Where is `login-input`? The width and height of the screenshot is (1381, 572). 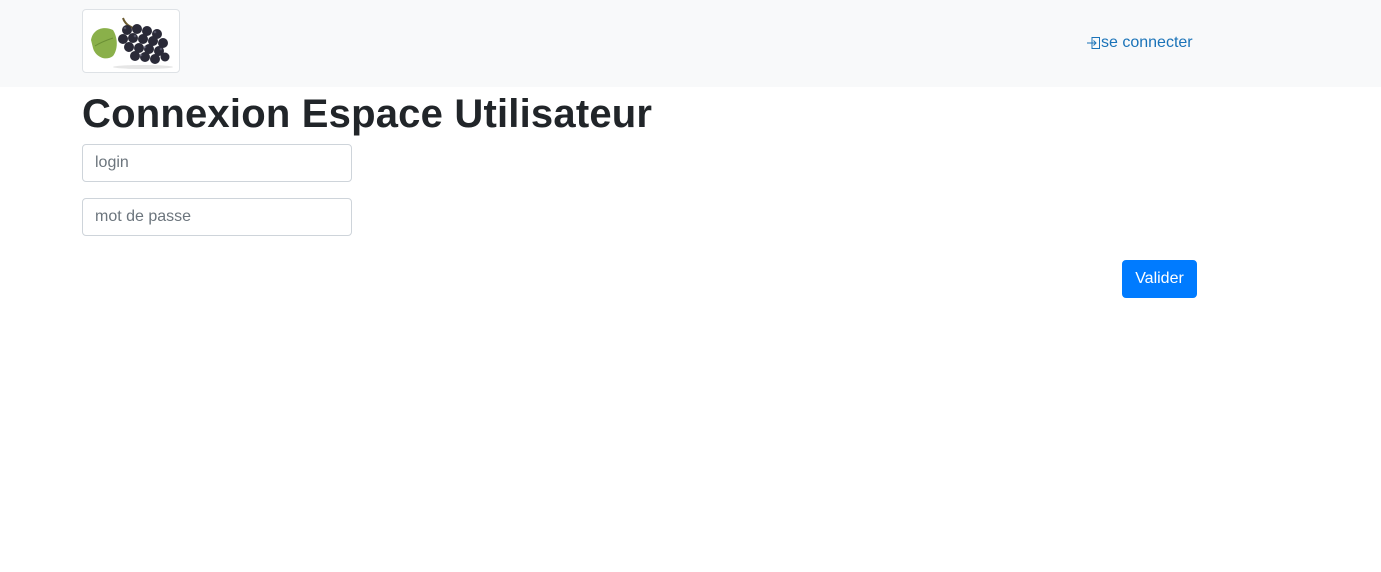
login-input is located at coordinates (217, 163).